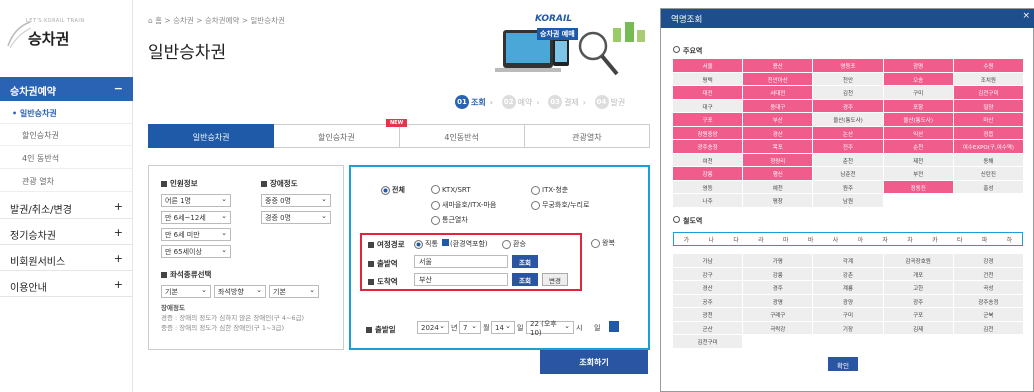  What do you see at coordinates (918, 314) in the screenshot?
I see `station-item: 구포` at bounding box center [918, 314].